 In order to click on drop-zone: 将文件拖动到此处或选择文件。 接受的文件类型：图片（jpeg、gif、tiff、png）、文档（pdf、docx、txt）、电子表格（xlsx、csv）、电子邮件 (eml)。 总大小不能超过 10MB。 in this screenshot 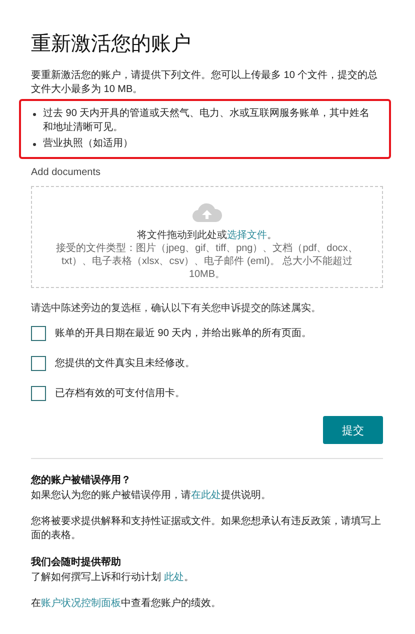, I will do `click(207, 237)`.